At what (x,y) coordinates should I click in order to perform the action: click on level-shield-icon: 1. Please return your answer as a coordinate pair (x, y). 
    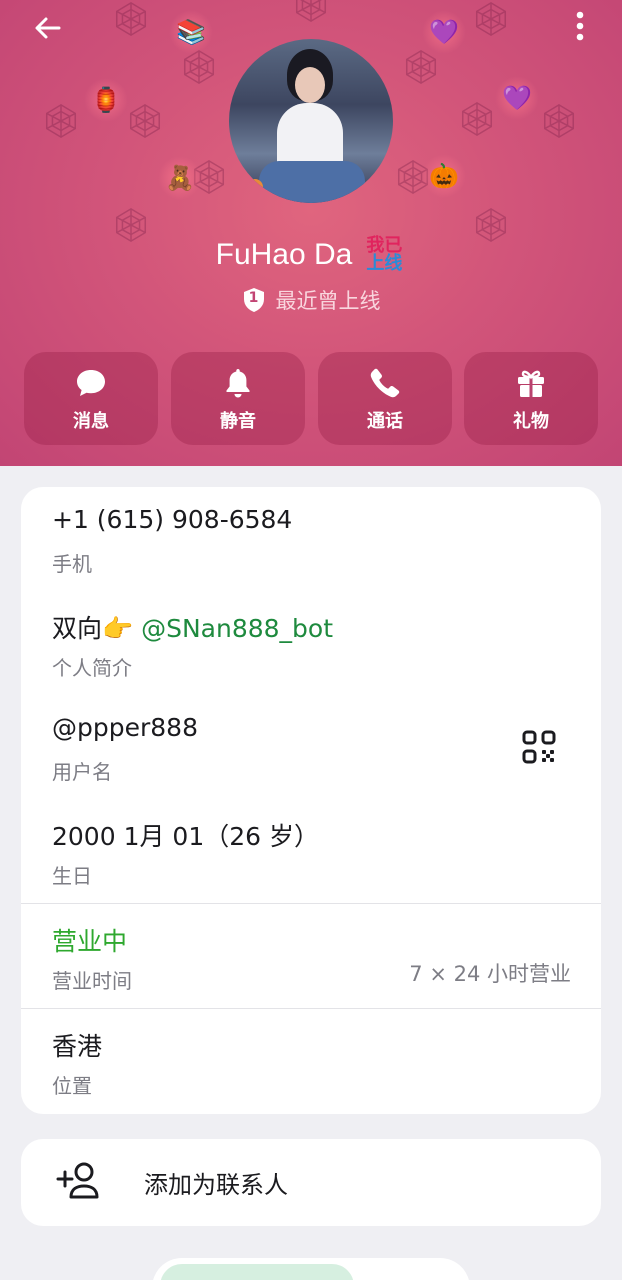
    Looking at the image, I should click on (254, 300).